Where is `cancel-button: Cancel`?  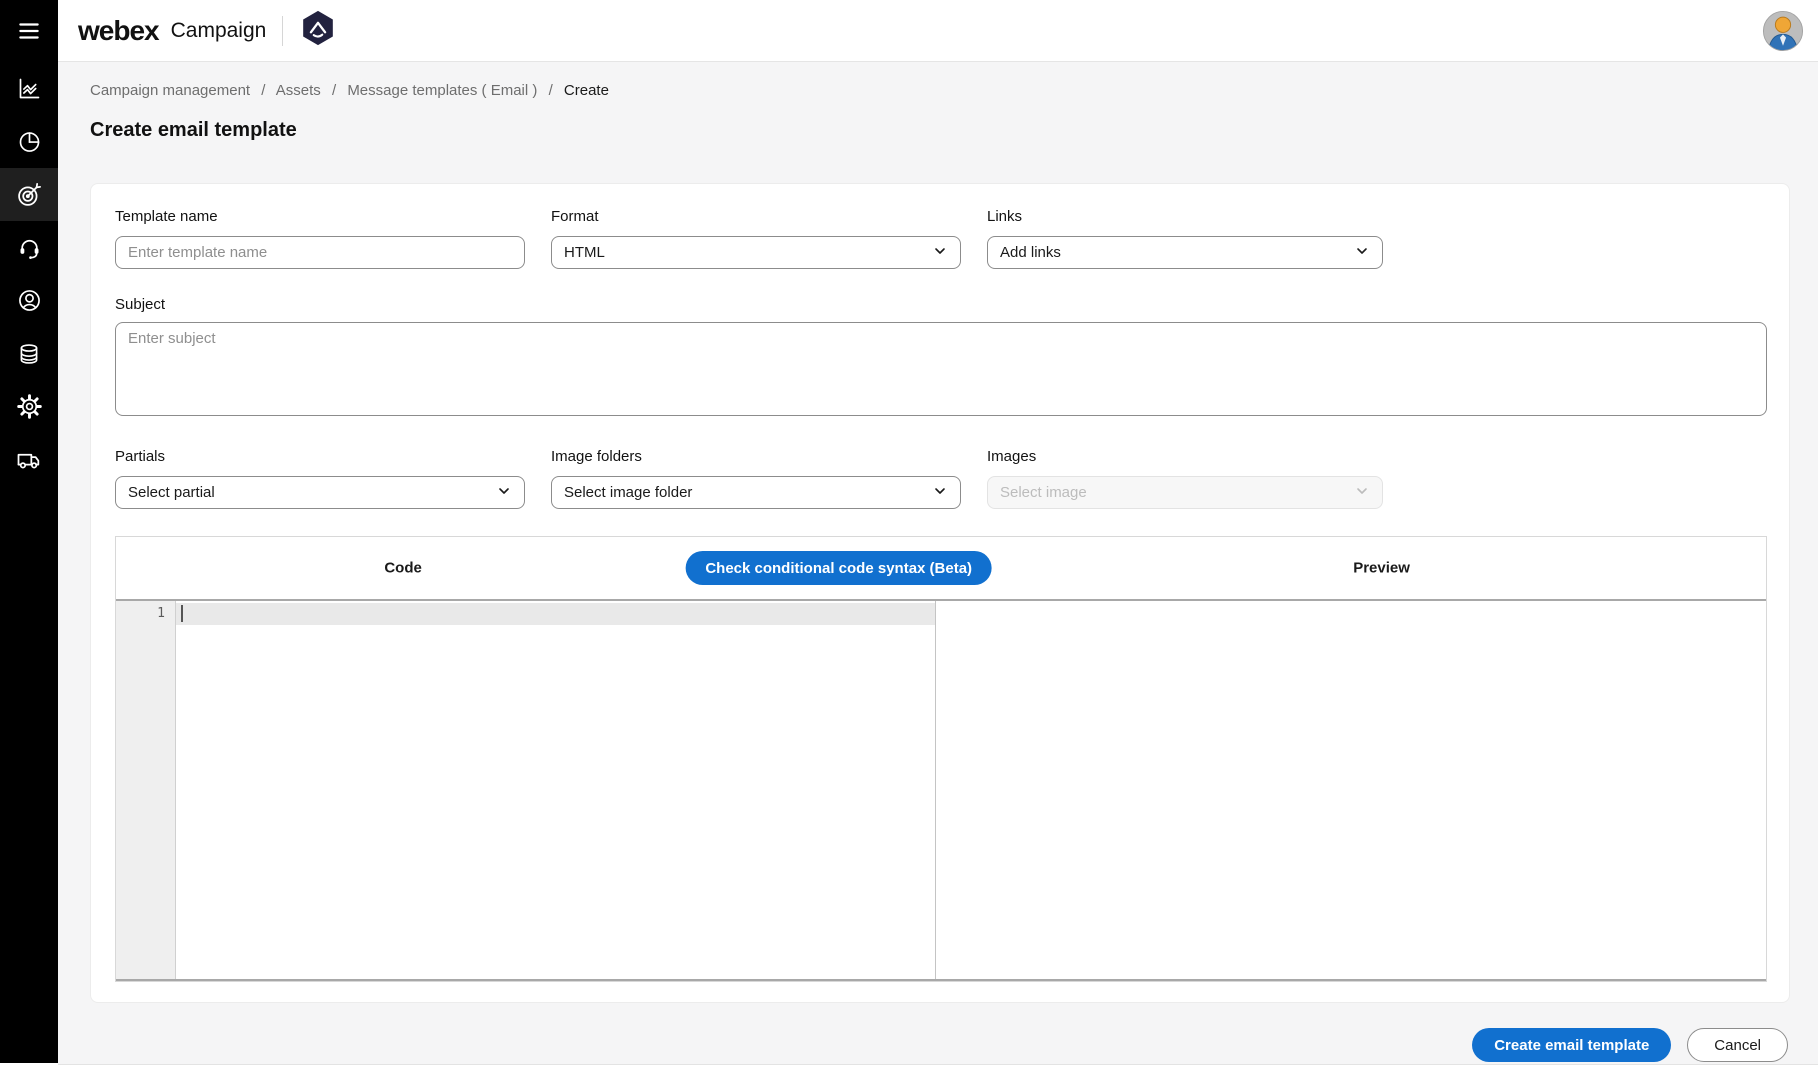
cancel-button: Cancel is located at coordinates (1737, 1045).